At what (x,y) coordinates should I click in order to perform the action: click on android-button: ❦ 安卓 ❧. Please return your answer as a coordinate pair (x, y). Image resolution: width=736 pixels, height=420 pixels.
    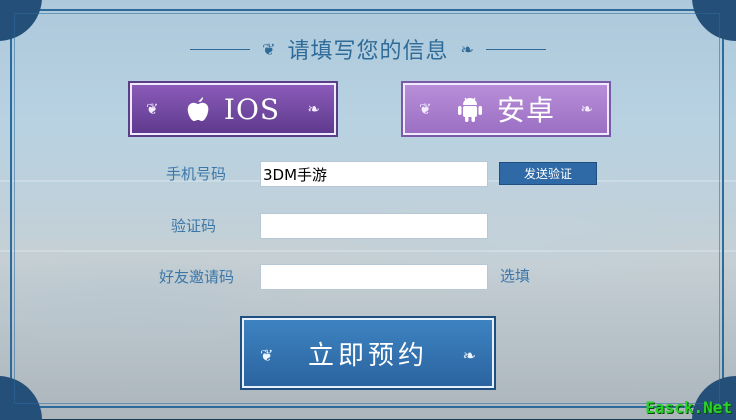
    Looking at the image, I should click on (506, 109).